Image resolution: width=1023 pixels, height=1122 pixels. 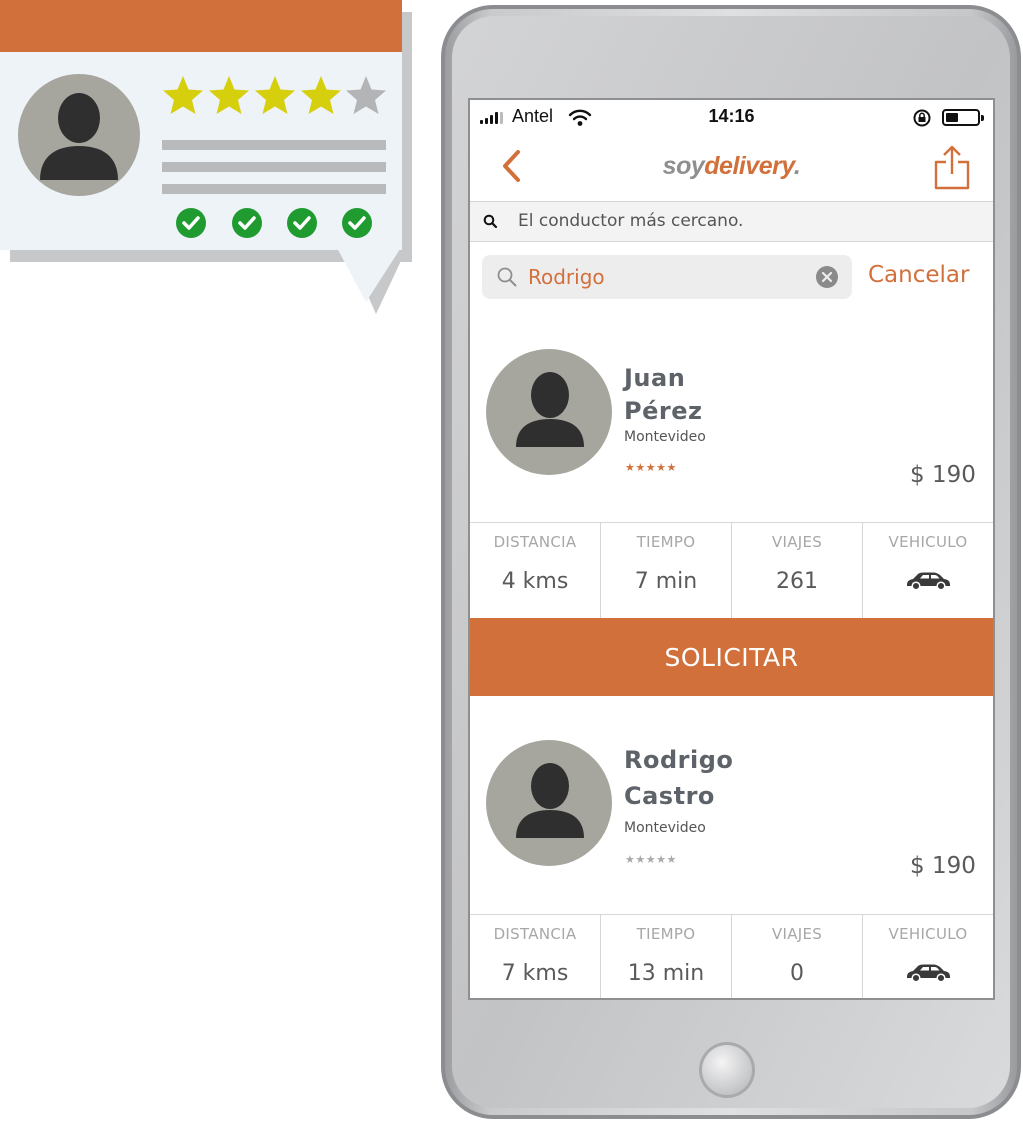 What do you see at coordinates (274, 223) in the screenshot?
I see `review-checkmarks` at bounding box center [274, 223].